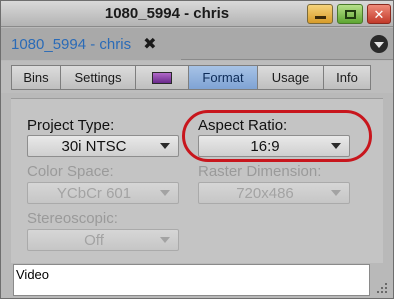 This screenshot has height=299, width=394. I want to click on aspect-ratio-highlight-circle, so click(277, 136).